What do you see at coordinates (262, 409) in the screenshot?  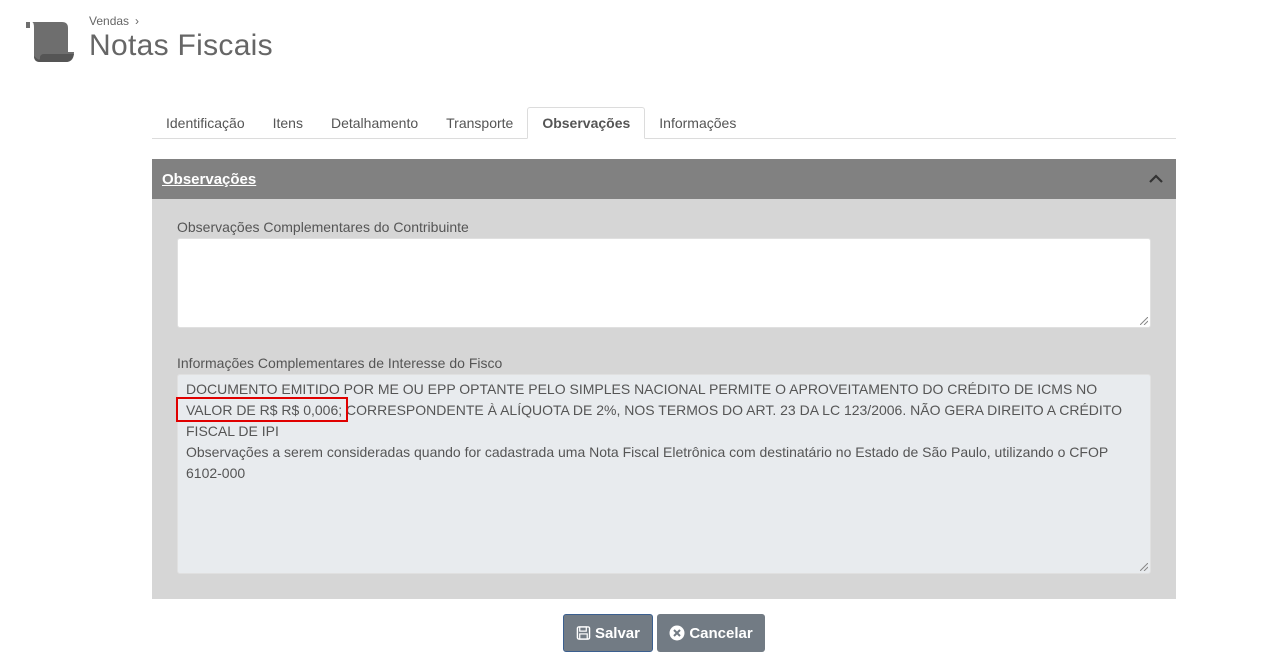 I see `highlight-box` at bounding box center [262, 409].